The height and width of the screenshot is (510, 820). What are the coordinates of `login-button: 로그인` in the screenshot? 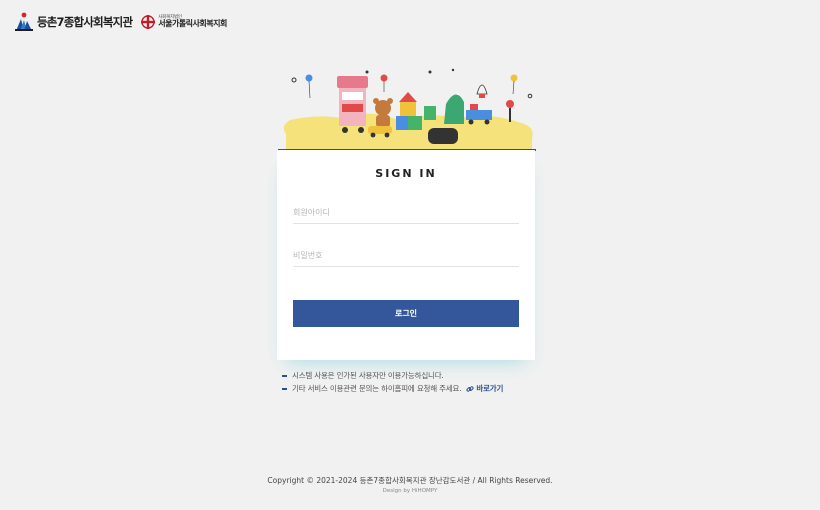 It's located at (406, 313).